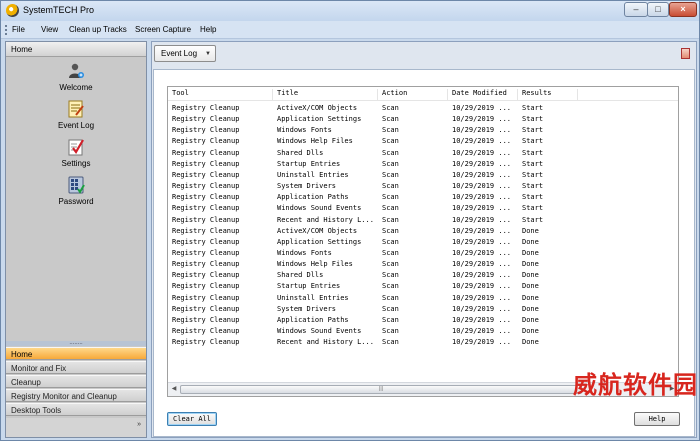  What do you see at coordinates (76, 395) in the screenshot?
I see `section-registry-monitor-and-cleanup: Registry Monitor and Cleanup` at bounding box center [76, 395].